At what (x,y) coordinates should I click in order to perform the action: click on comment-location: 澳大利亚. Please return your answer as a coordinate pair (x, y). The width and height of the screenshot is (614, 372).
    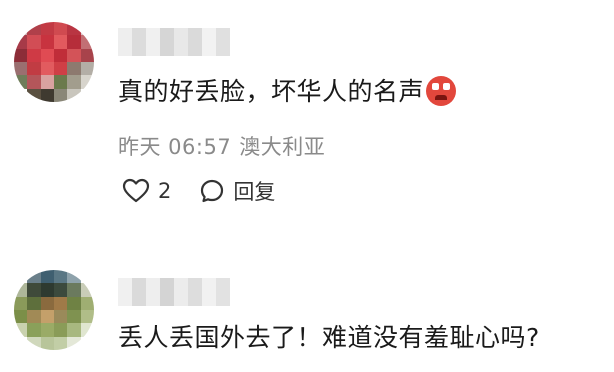
    Looking at the image, I should click on (282, 147).